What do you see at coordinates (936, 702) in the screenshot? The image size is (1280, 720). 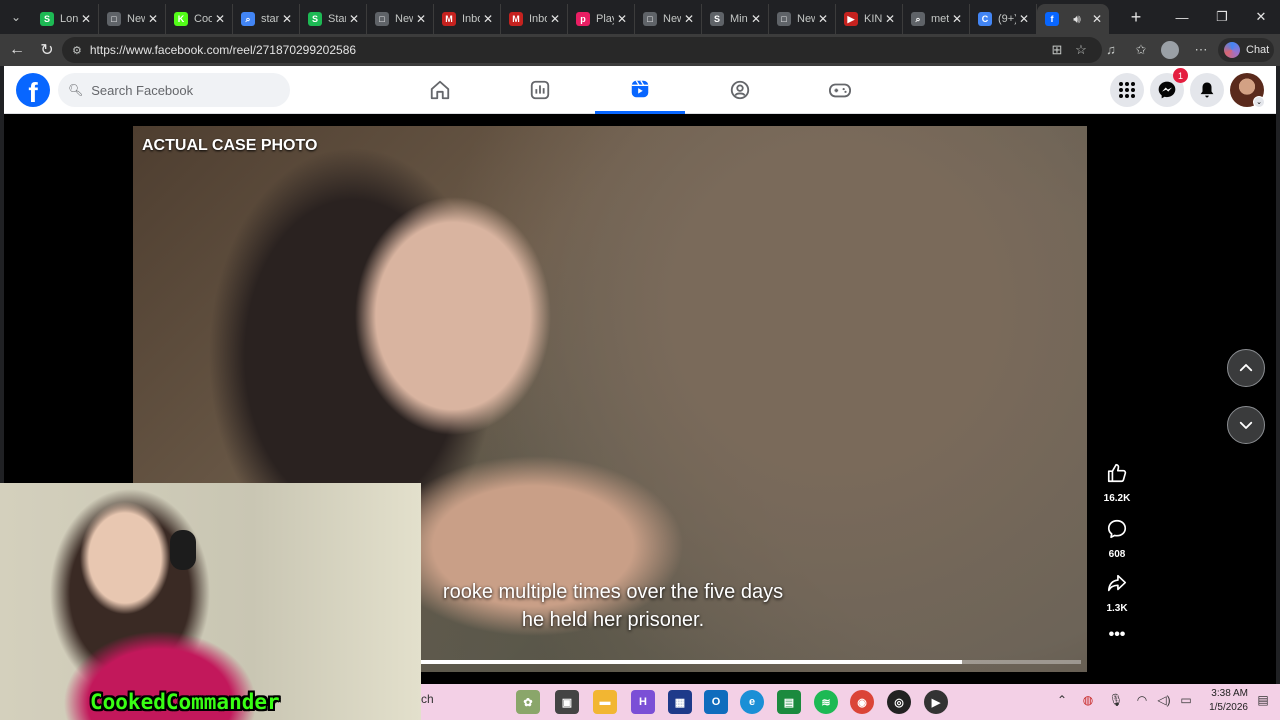 I see `media-player-icon: ▶` at bounding box center [936, 702].